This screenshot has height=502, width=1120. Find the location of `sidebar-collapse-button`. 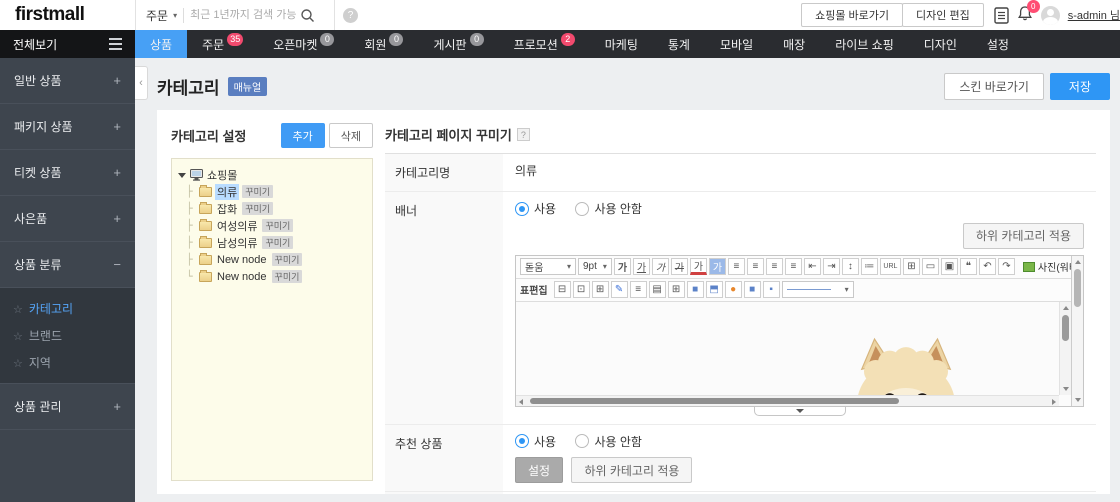

sidebar-collapse-button is located at coordinates (141, 83).